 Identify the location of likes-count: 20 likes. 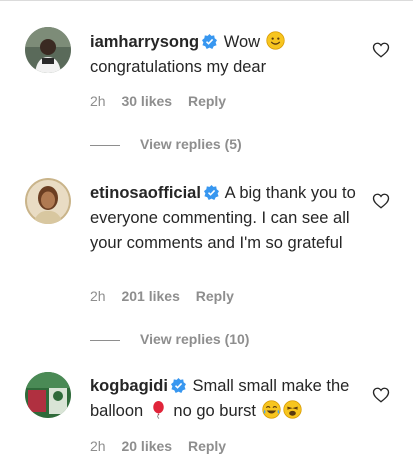
(146, 446).